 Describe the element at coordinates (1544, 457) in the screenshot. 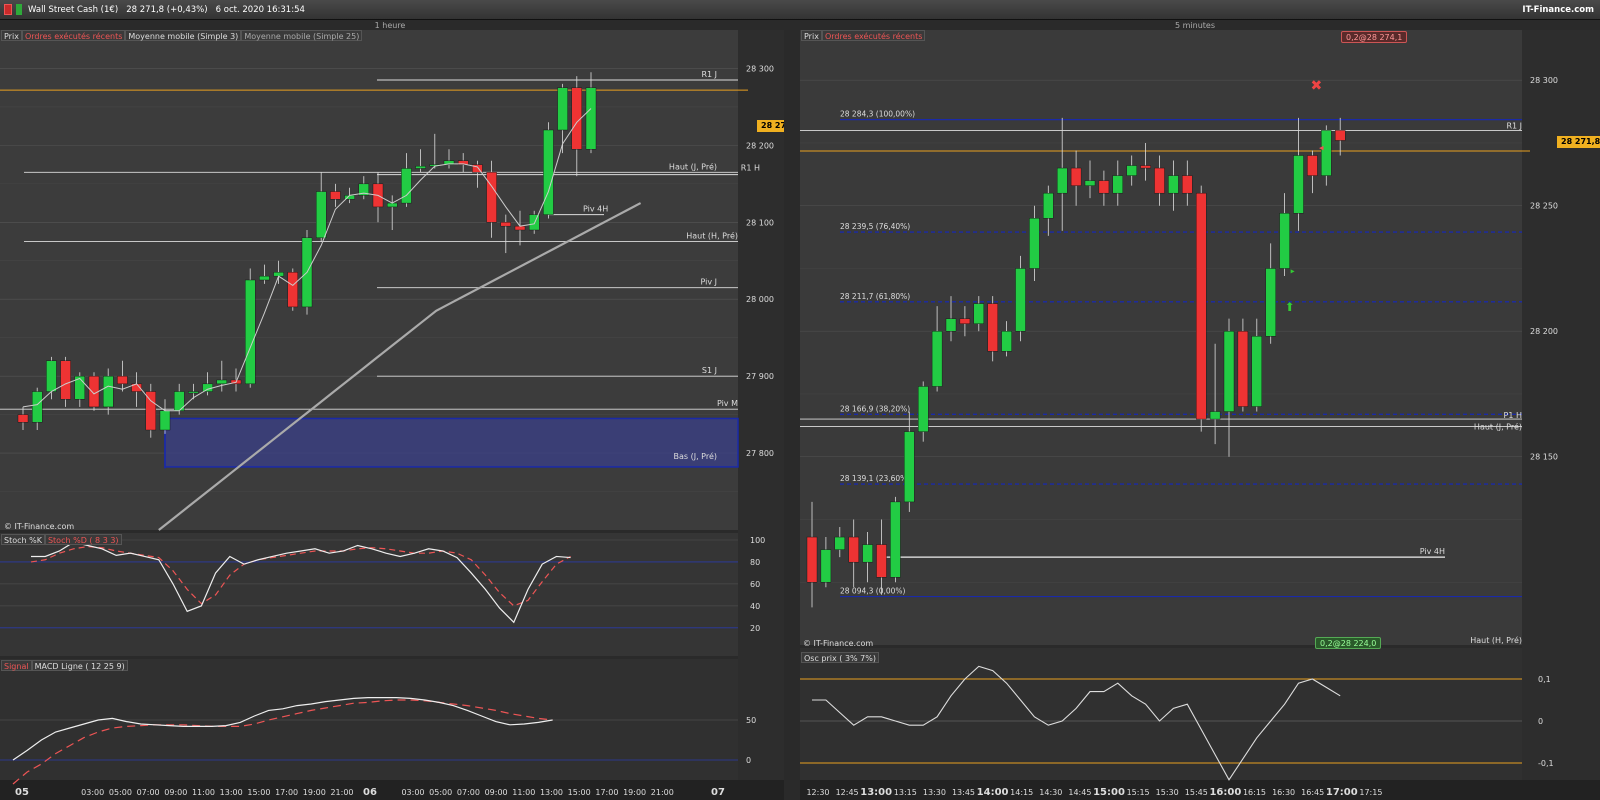

I see `price-tick-label: 28 150` at that location.